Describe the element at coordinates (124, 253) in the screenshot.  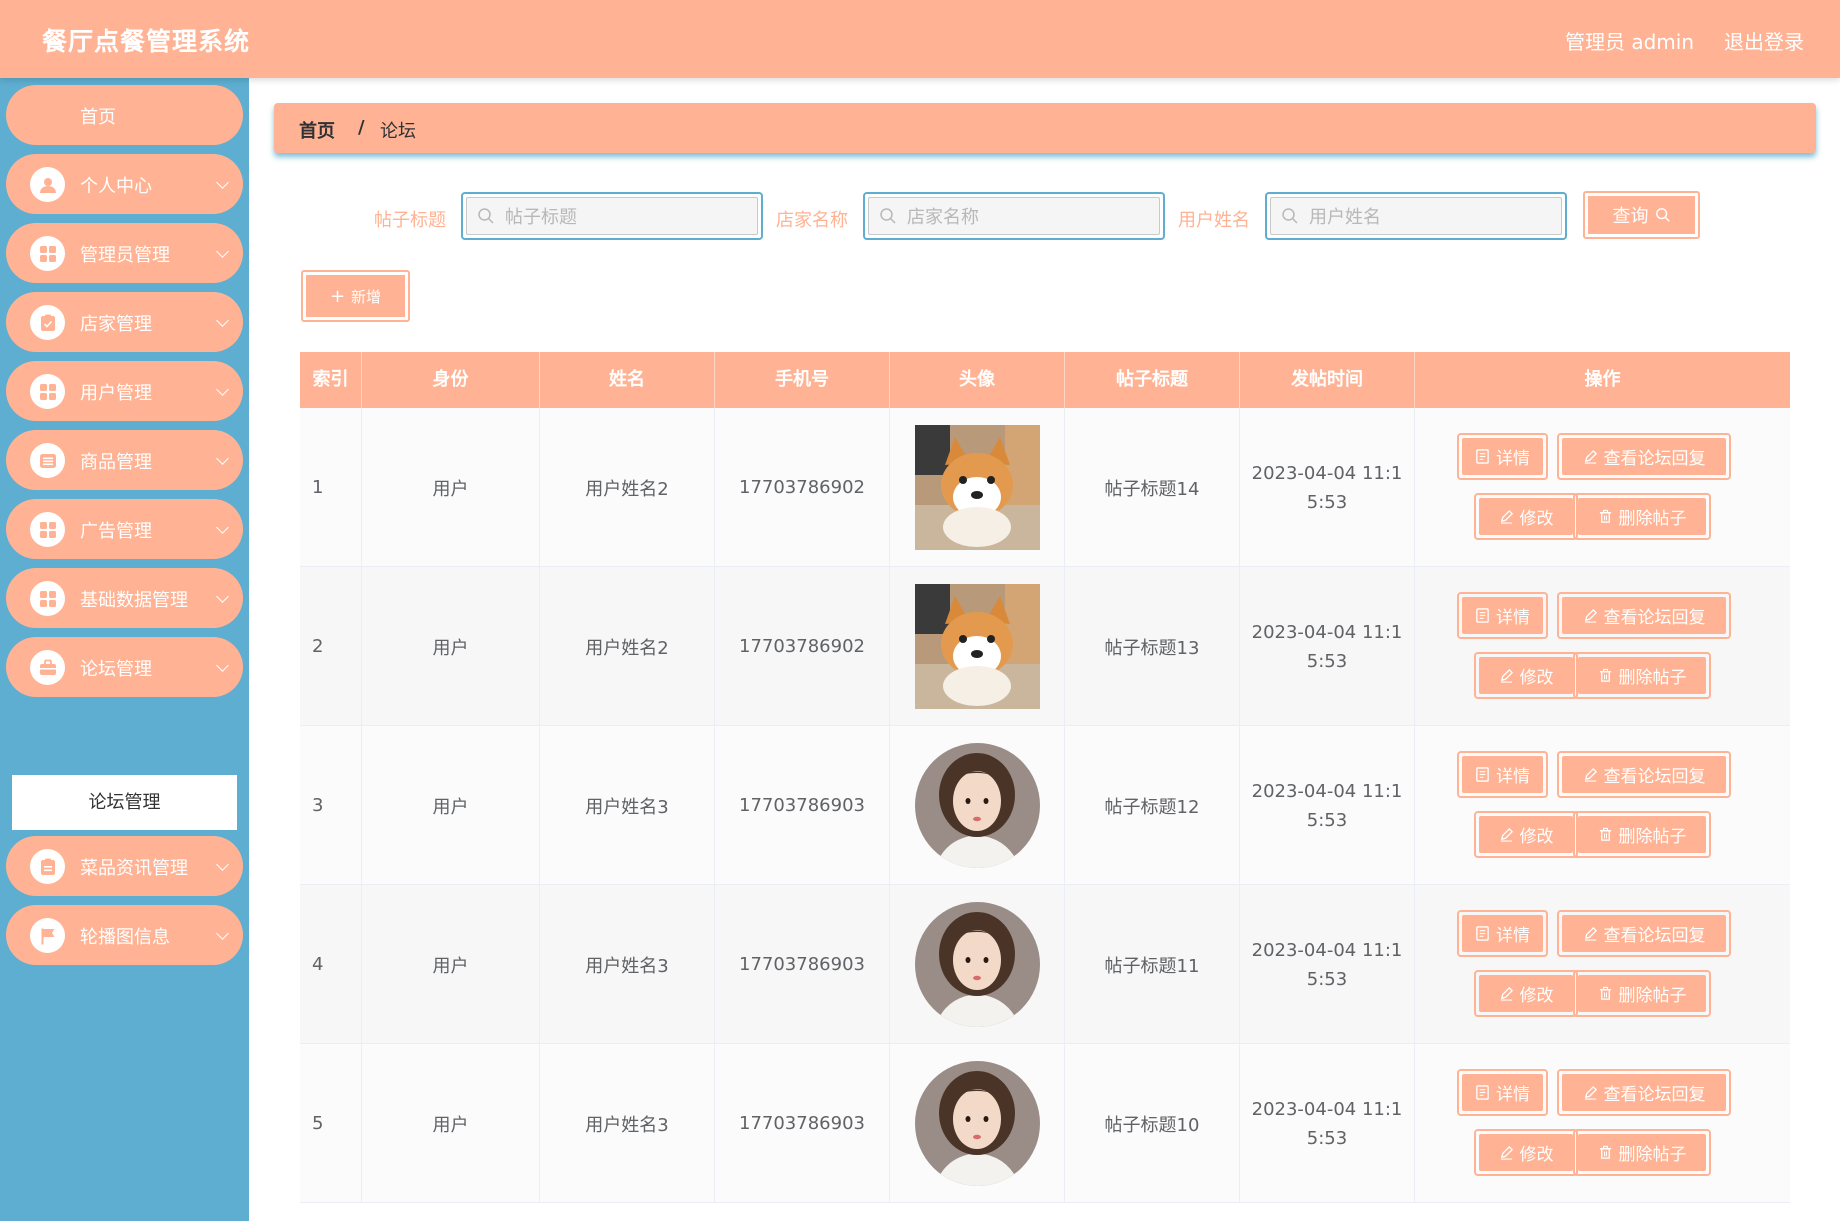
I see `sidebar-item-admin-management: 管理员管理` at that location.